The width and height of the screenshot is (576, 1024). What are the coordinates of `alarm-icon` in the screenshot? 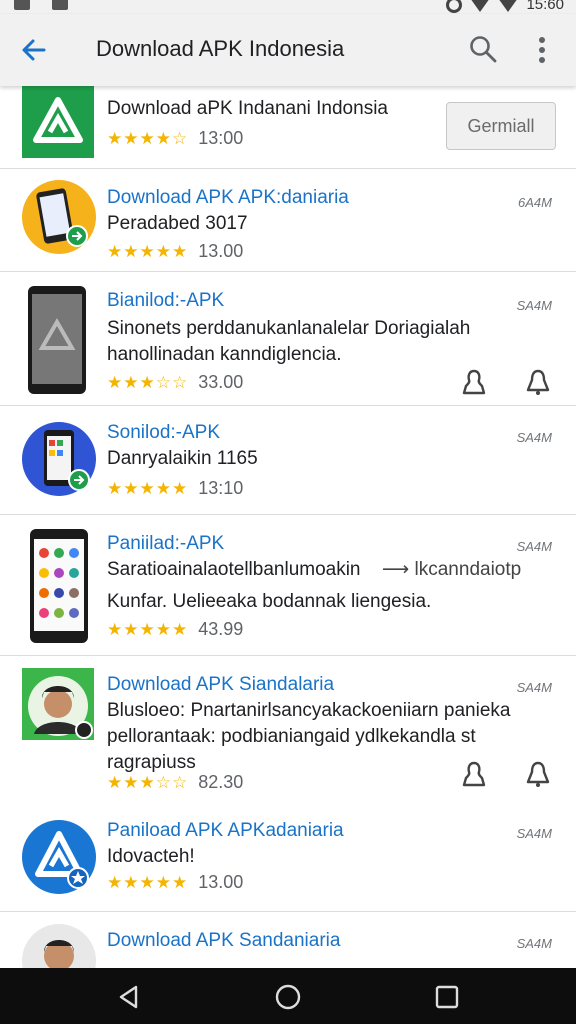 It's located at (454, 6).